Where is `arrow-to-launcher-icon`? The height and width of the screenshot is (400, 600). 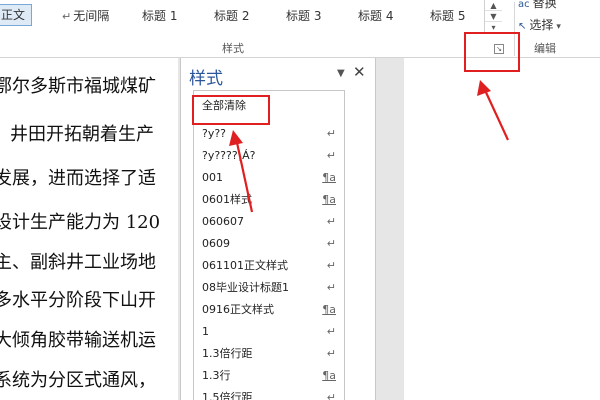
arrow-to-launcher-icon is located at coordinates (493, 110).